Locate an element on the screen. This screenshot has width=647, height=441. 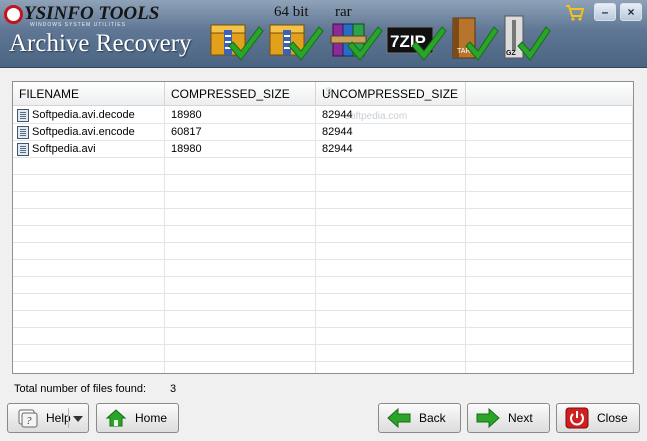
next-button: Next is located at coordinates (508, 418).